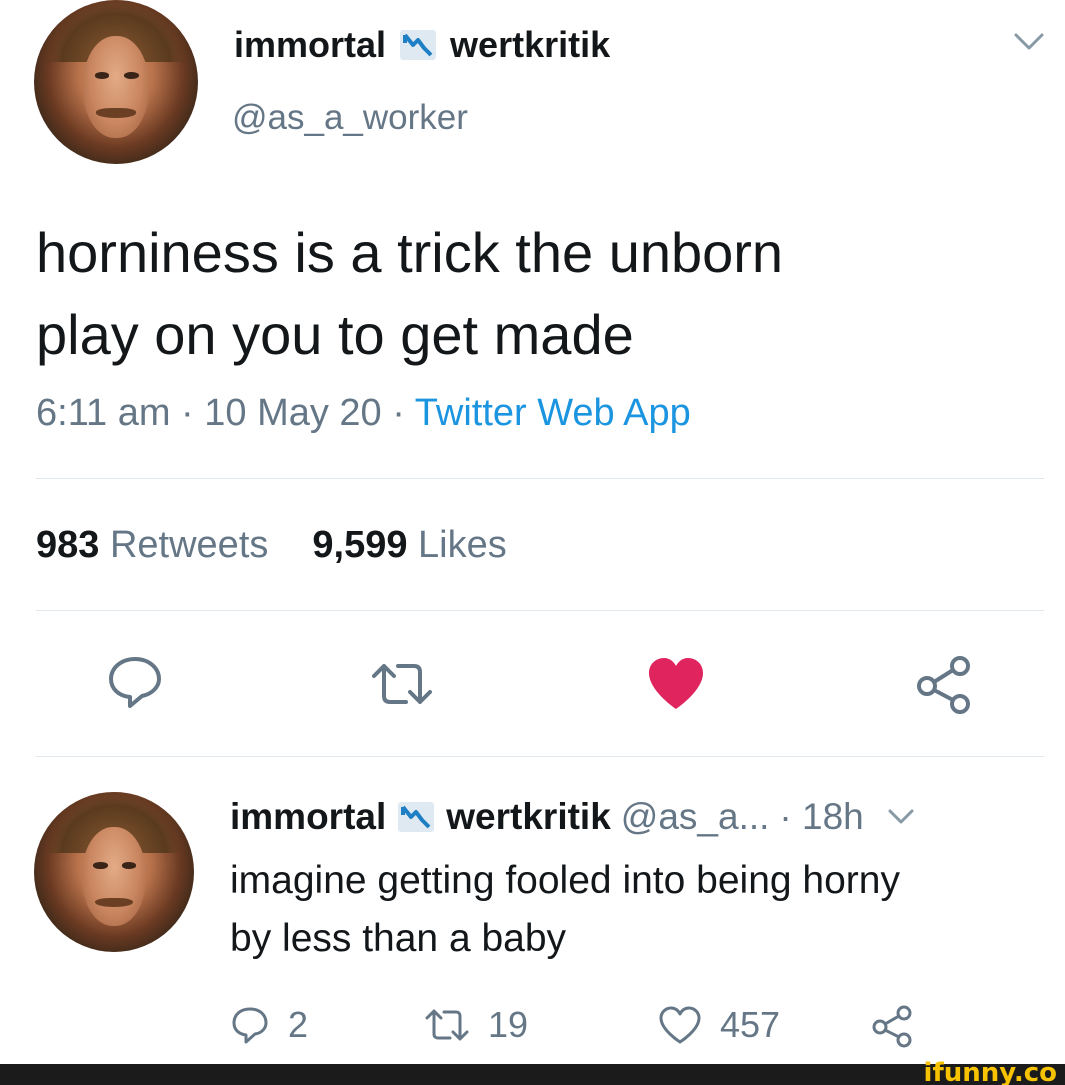 This screenshot has height=1085, width=1065. I want to click on display-name: immortal wertkritik, so click(422, 45).